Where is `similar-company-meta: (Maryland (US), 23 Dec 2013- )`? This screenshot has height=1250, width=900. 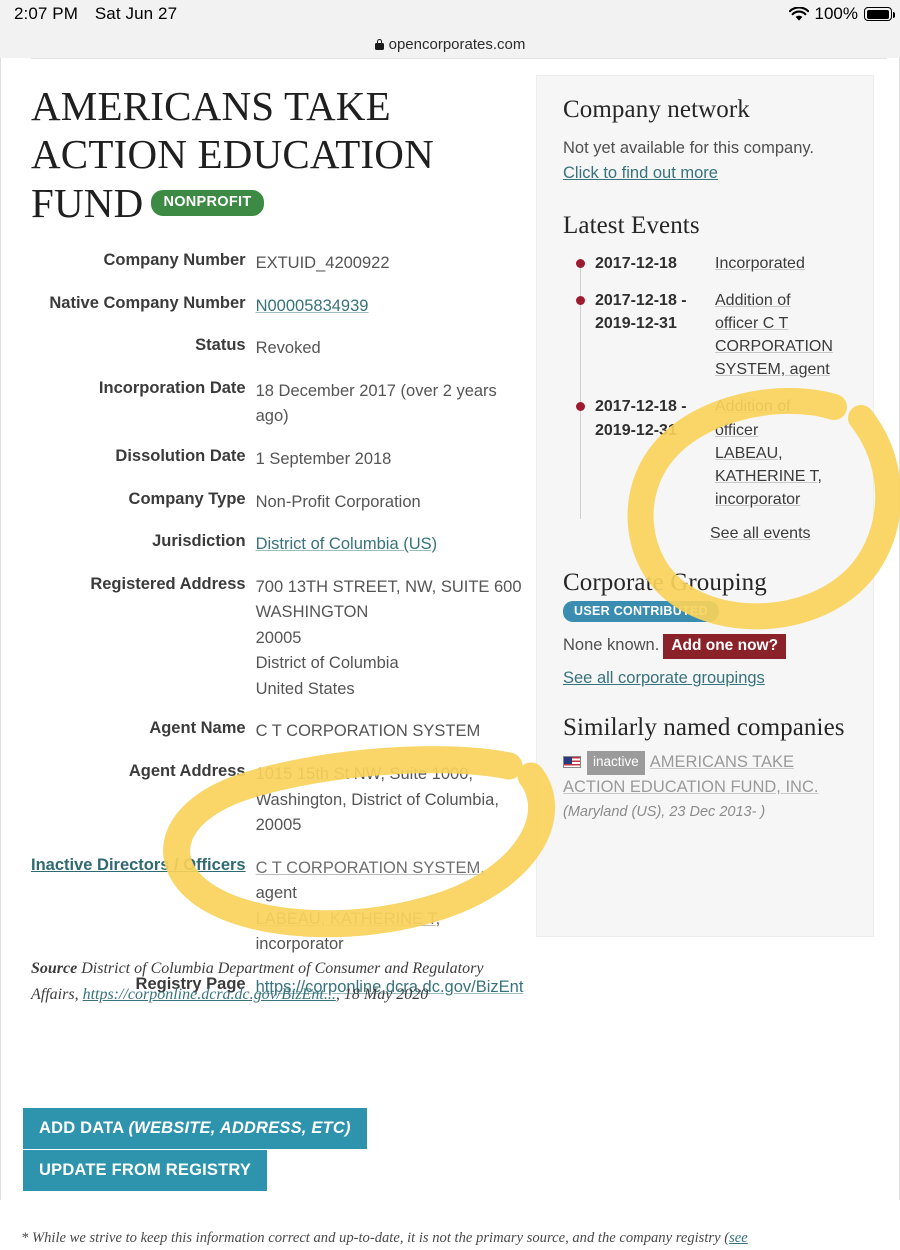 similar-company-meta: (Maryland (US), 23 Dec 2013- ) is located at coordinates (664, 811).